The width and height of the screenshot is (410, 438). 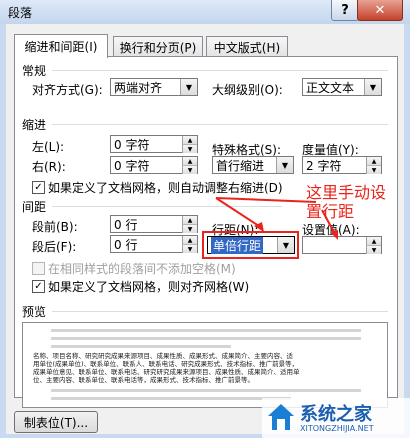 What do you see at coordinates (61, 46) in the screenshot?
I see `tab-indent-spacing: 缩进和间距(I)` at bounding box center [61, 46].